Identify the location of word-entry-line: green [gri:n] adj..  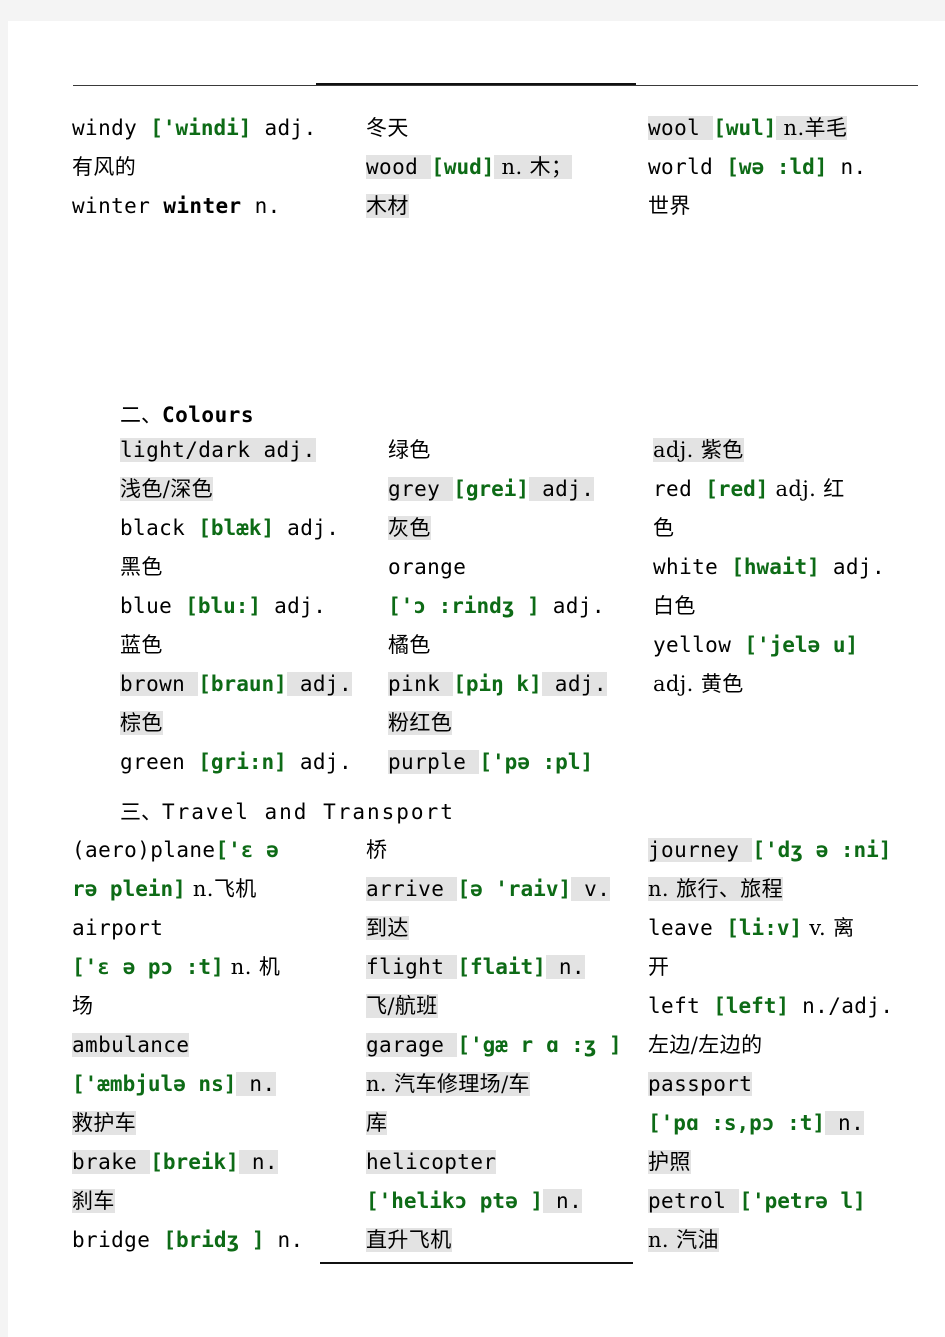
(250, 762).